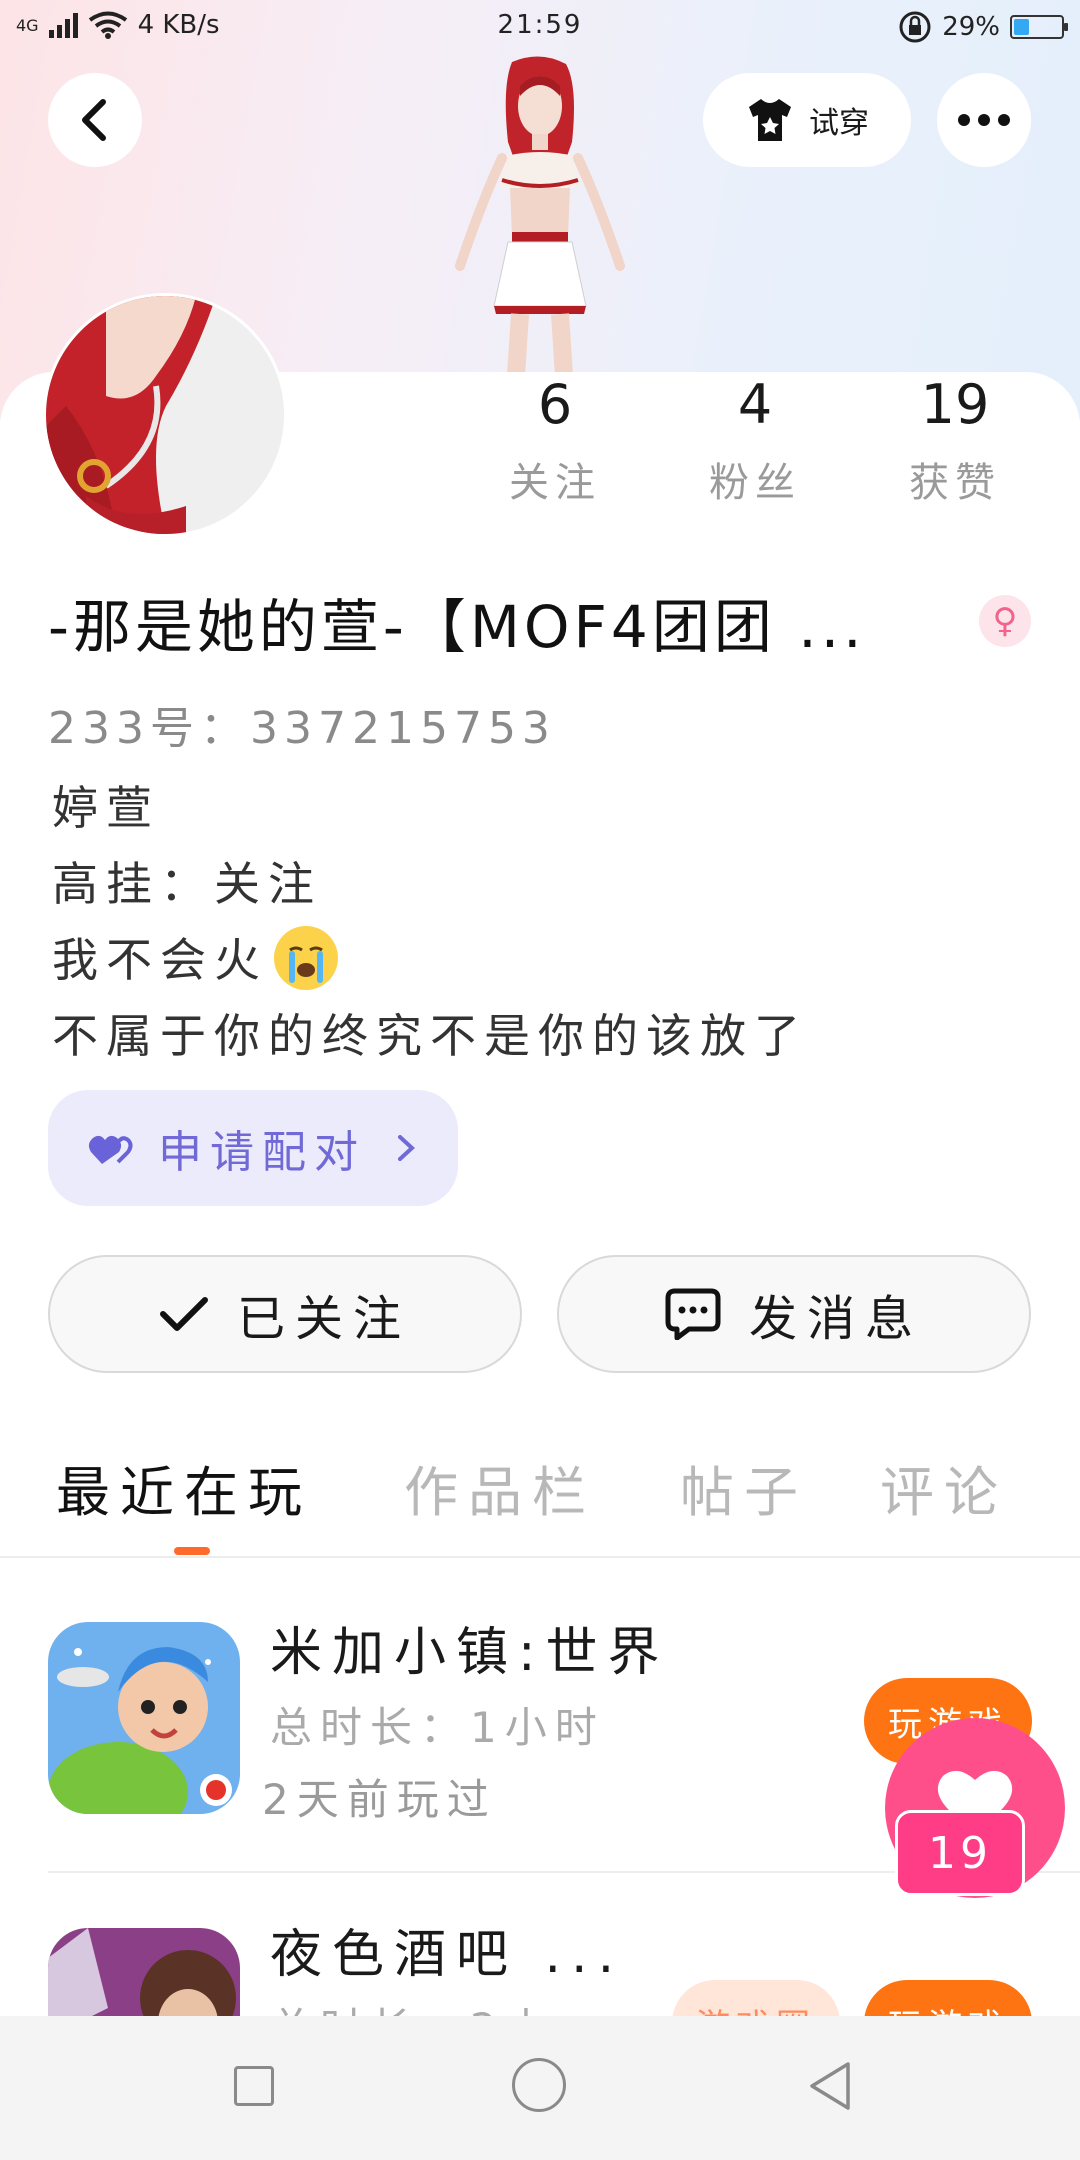  Describe the element at coordinates (1039, 27) in the screenshot. I see `battery-icon` at that location.